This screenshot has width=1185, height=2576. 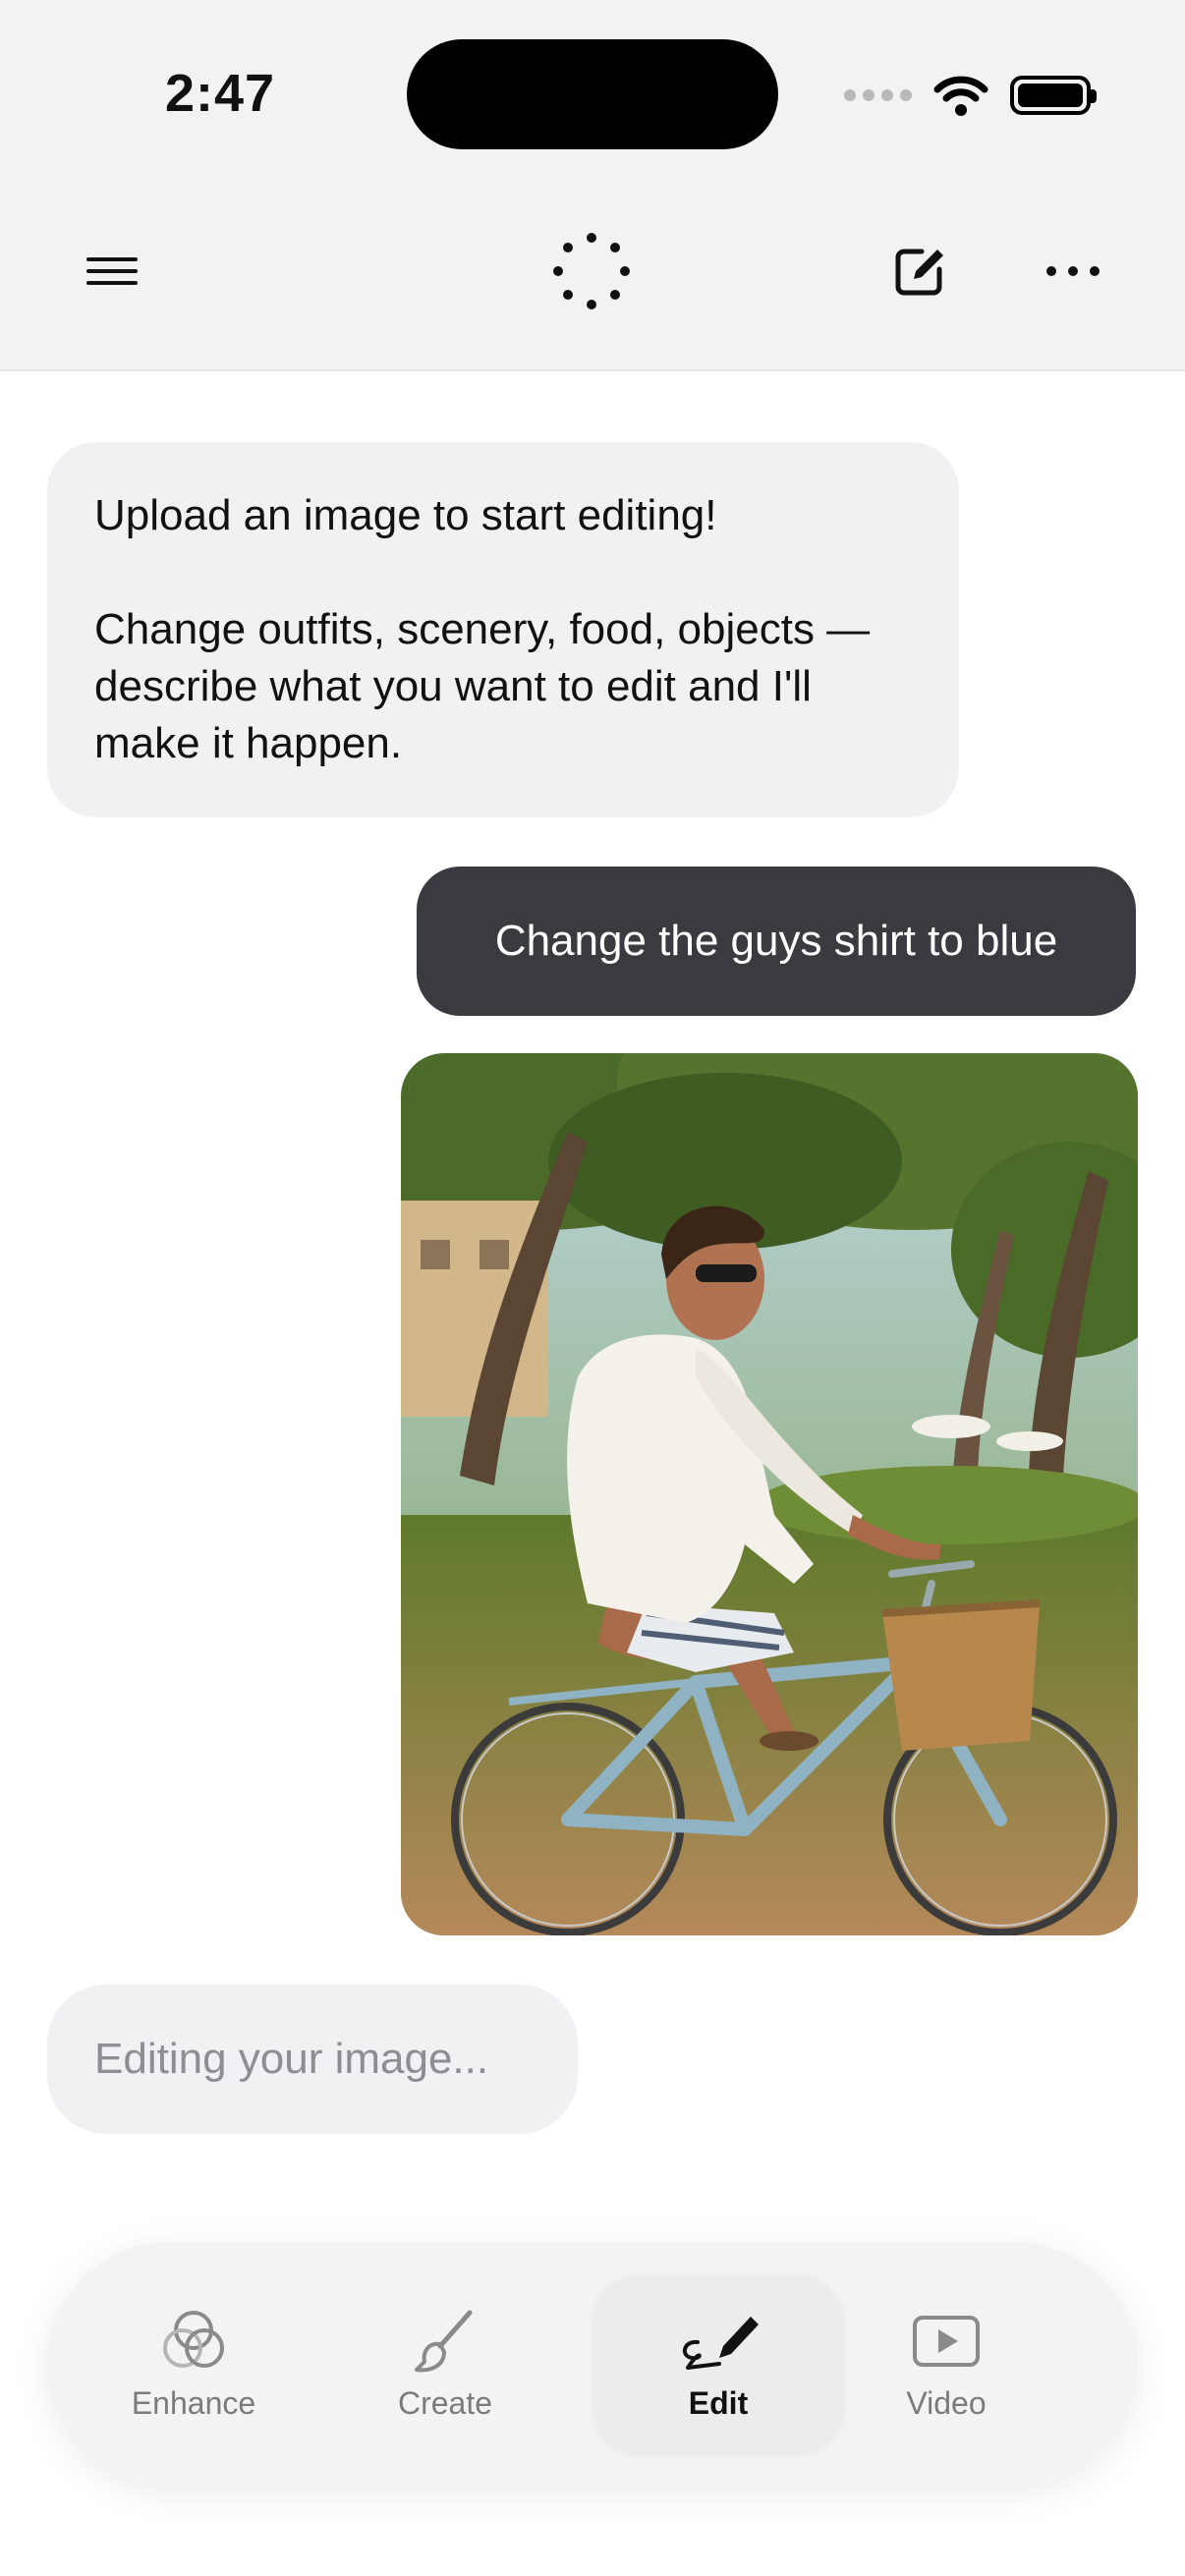 What do you see at coordinates (406, 515) in the screenshot?
I see `assistant-message-intro: Upload an image to start editing!` at bounding box center [406, 515].